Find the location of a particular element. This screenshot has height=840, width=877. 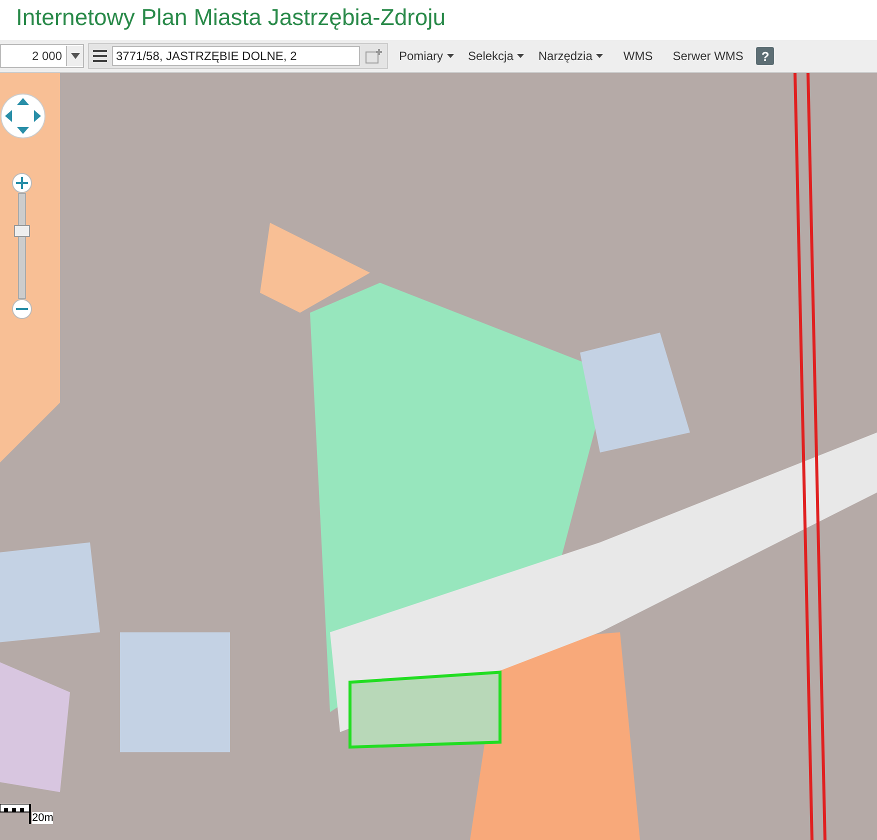

menu-icon is located at coordinates (100, 56).